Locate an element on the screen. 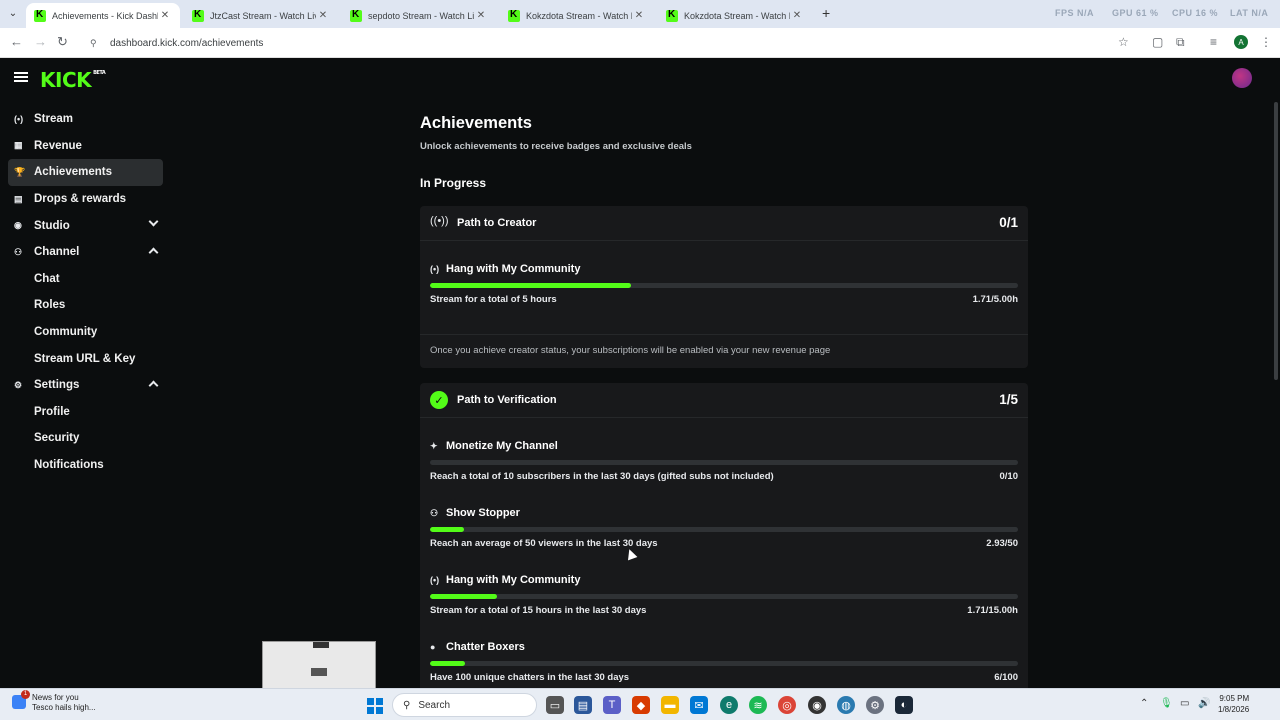 This screenshot has height=720, width=1280. browser-tab: Achievements - Kick Dashboard ✕ is located at coordinates (103, 15).